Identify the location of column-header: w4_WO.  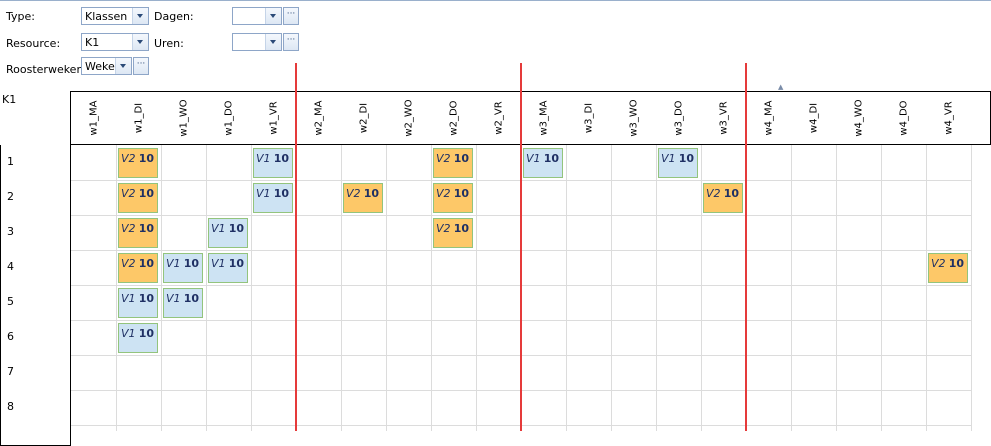
(858, 118).